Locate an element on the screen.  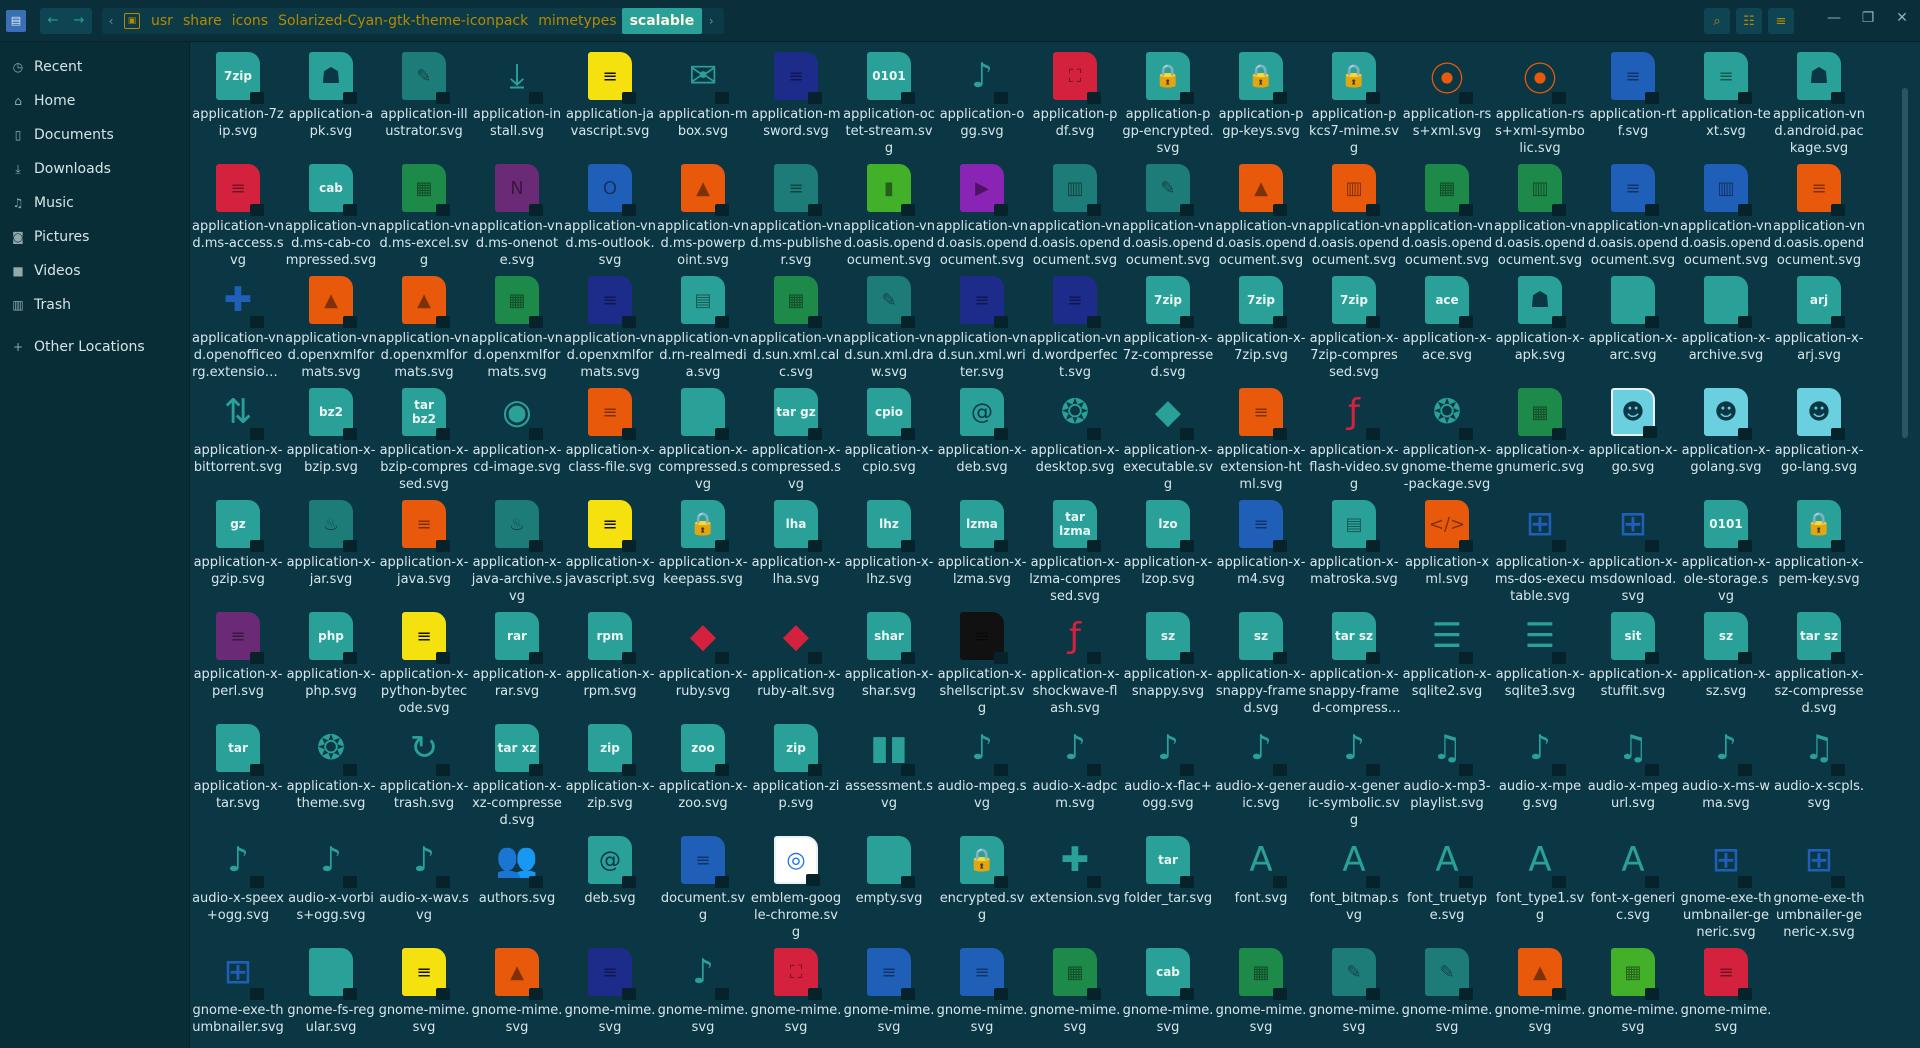
sidebar-item-home: ⌂ Home is located at coordinates (94, 101).